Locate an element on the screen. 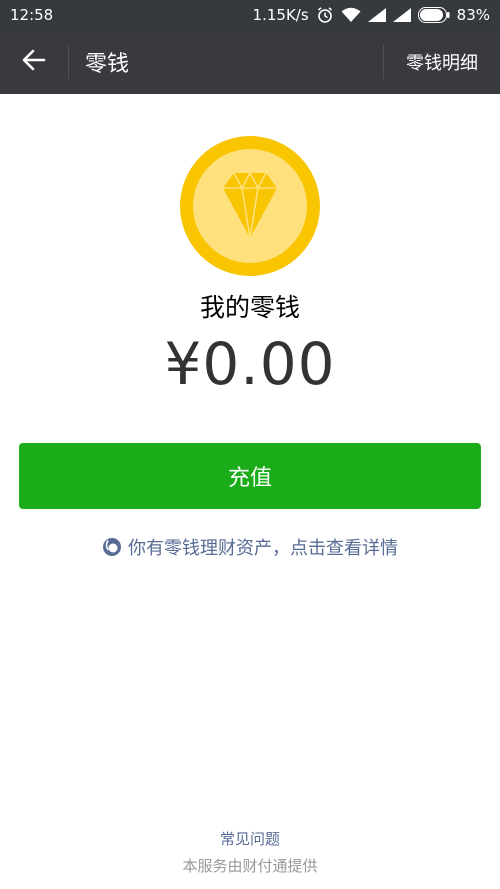  status-bar: 12:58 1.15K/s 83% is located at coordinates (250, 15).